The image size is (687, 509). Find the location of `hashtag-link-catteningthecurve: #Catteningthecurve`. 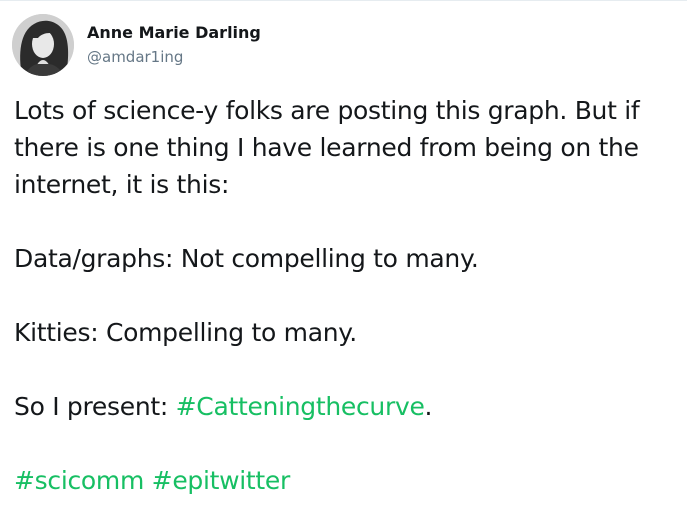

hashtag-link-catteningthecurve: #Catteningthecurve is located at coordinates (300, 406).